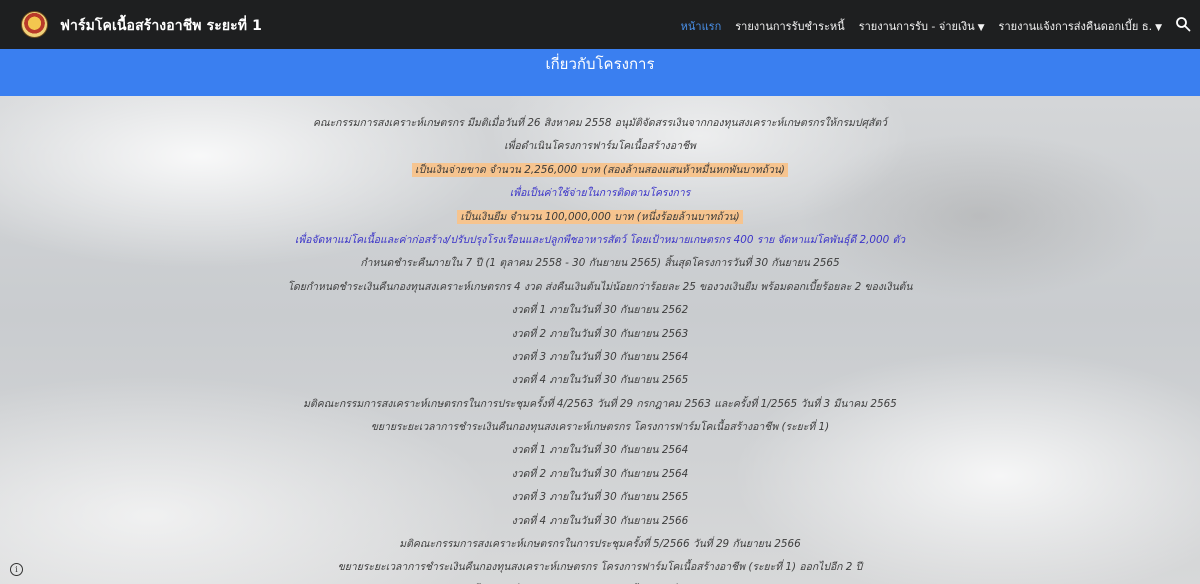 The image size is (1200, 584). I want to click on text-line: งวดที่ 4 ภายในวันที่ 30 กันยายน 2566, so click(600, 521).